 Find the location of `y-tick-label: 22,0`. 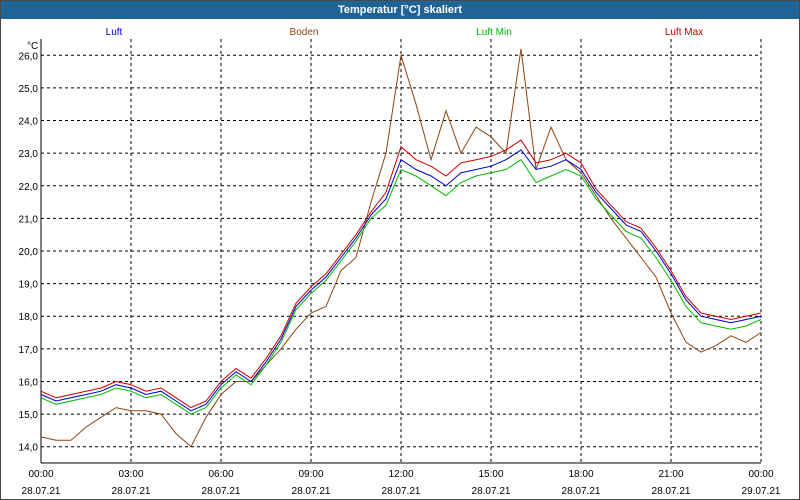

y-tick-label: 22,0 is located at coordinates (29, 187).